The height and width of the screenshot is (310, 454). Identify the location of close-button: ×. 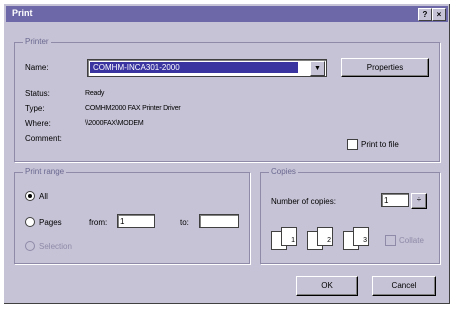
(439, 14).